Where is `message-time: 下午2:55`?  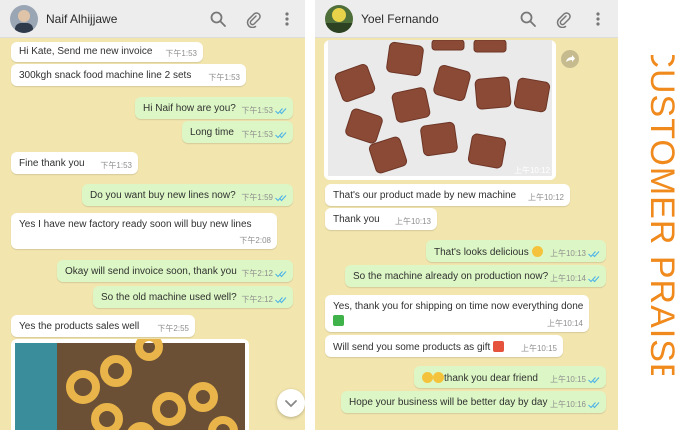
message-time: 下午2:55 is located at coordinates (173, 328).